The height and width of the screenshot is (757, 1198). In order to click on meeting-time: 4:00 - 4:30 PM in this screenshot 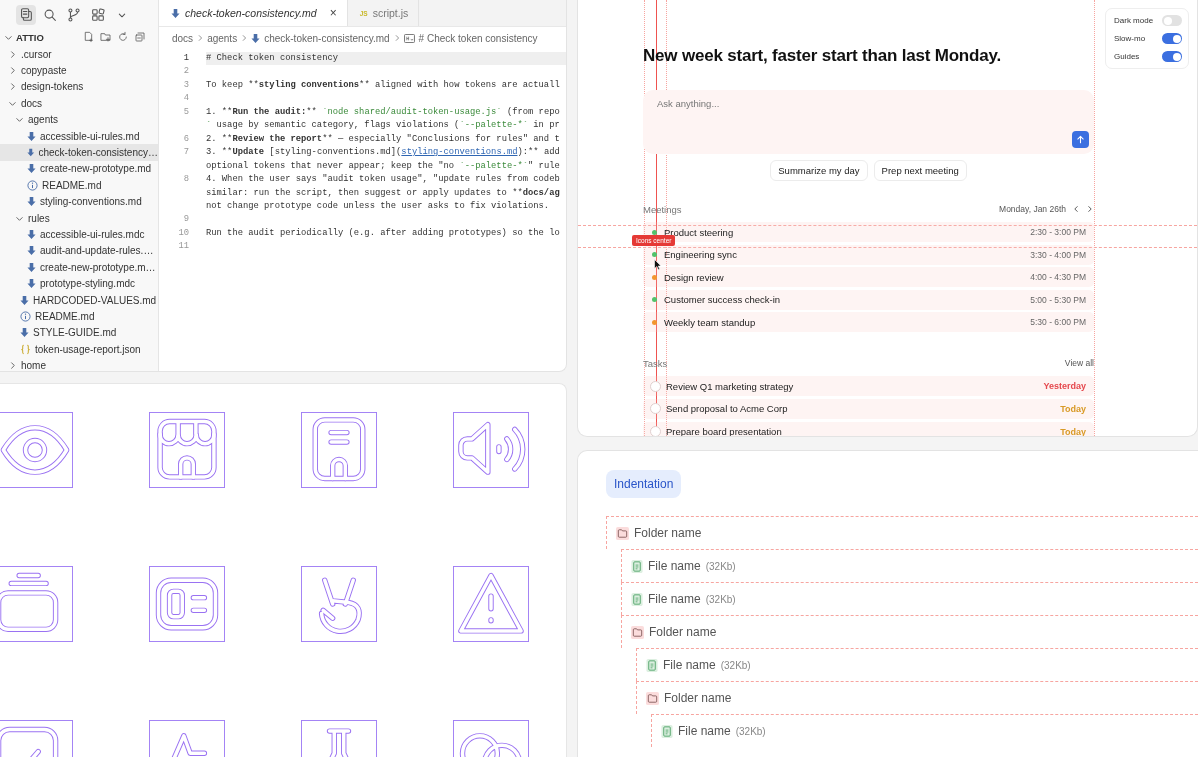, I will do `click(1058, 277)`.